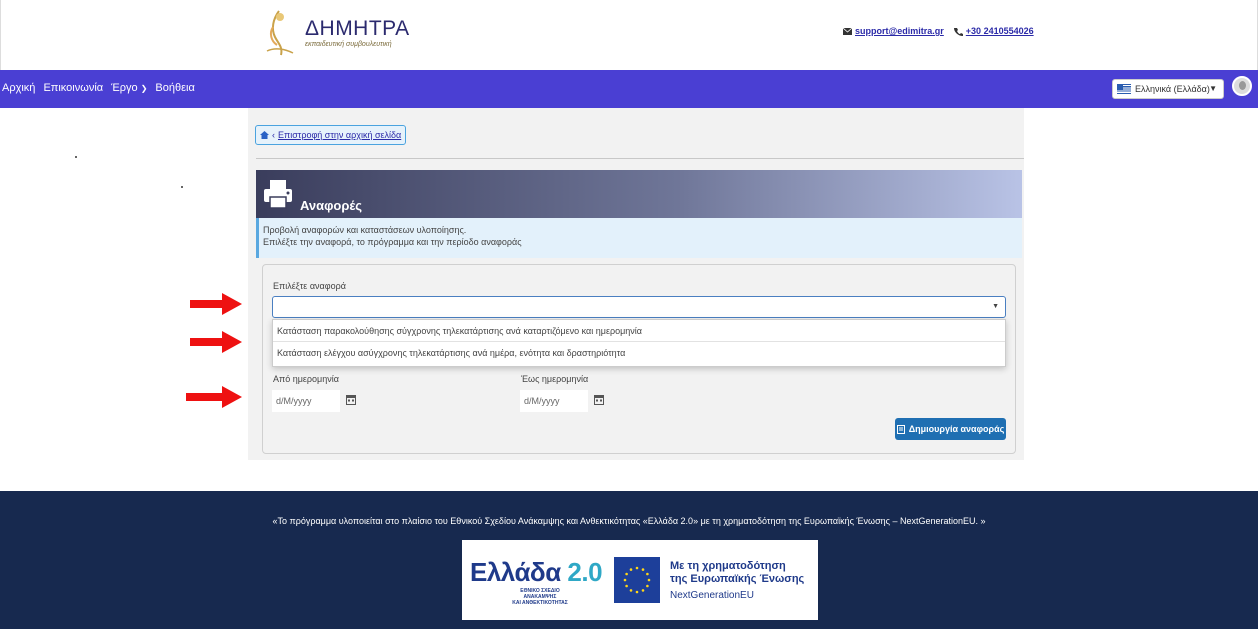  What do you see at coordinates (306, 379) in the screenshot?
I see `from-date-label: Από ημερομηνία` at bounding box center [306, 379].